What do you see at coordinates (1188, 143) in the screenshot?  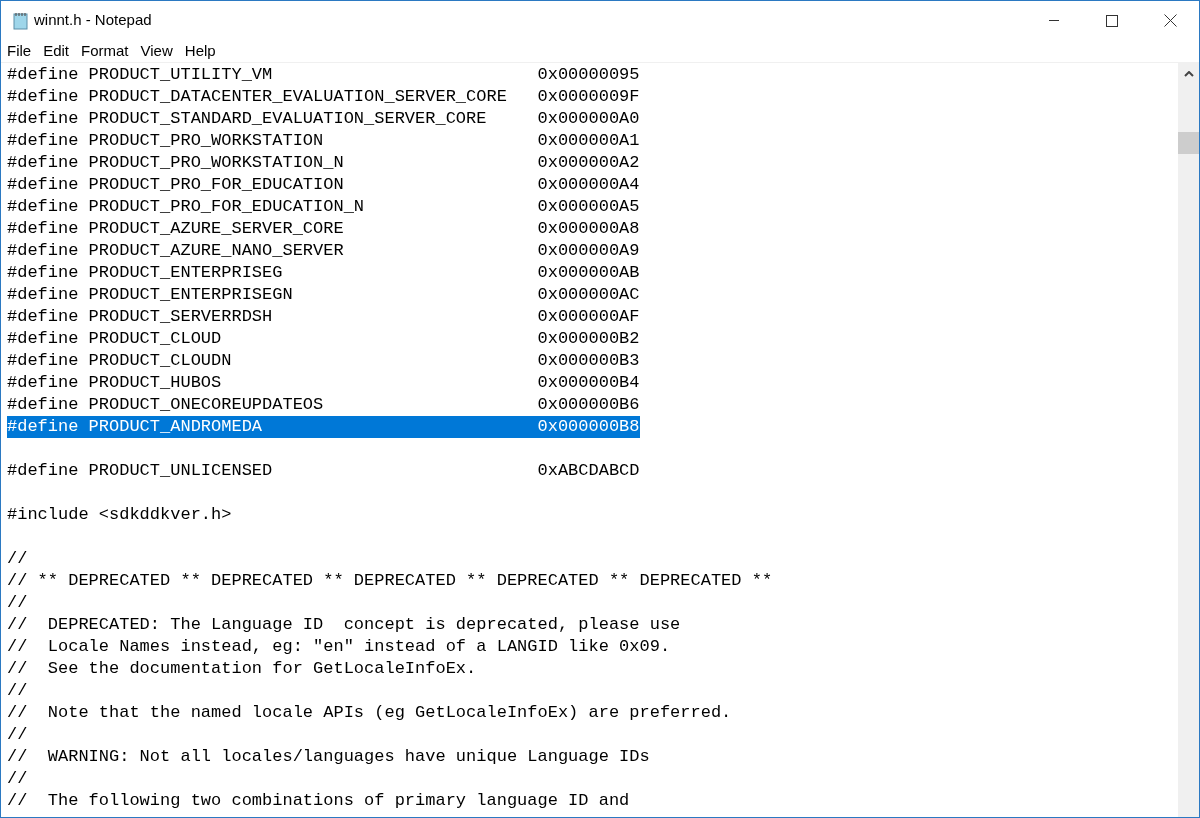 I see `scrollbar-thumb` at bounding box center [1188, 143].